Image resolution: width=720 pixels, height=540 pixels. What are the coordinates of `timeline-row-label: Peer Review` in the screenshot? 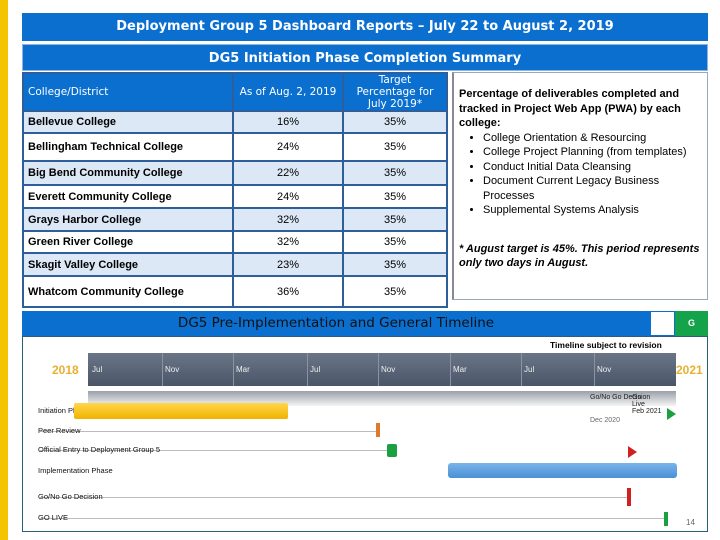 It's located at (59, 430).